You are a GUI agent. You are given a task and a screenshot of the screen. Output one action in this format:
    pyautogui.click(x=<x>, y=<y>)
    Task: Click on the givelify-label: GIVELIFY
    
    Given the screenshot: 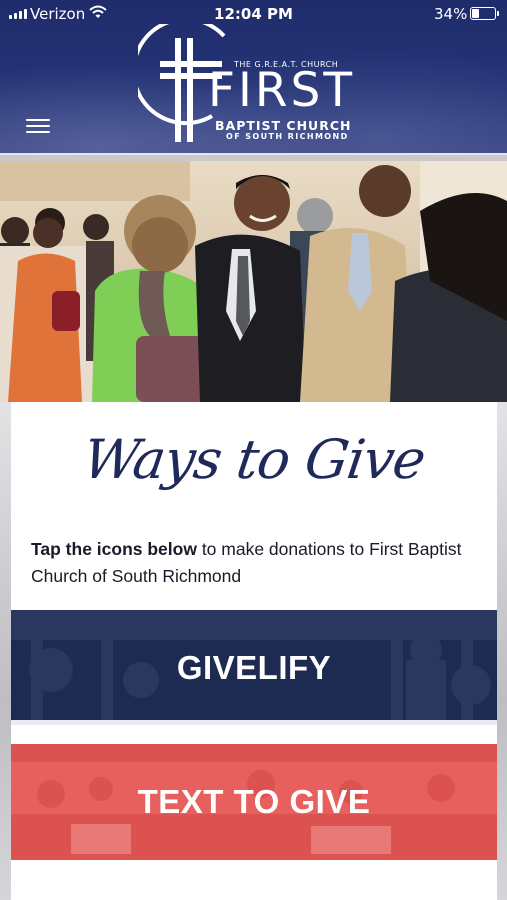 What is the action you would take?
    pyautogui.click(x=254, y=667)
    